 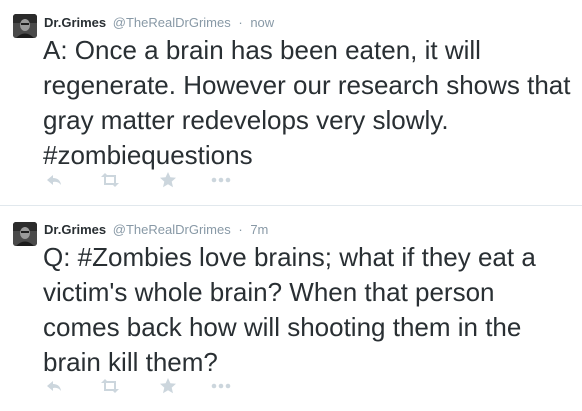 What do you see at coordinates (262, 22) in the screenshot?
I see `tweet-timestamp: now` at bounding box center [262, 22].